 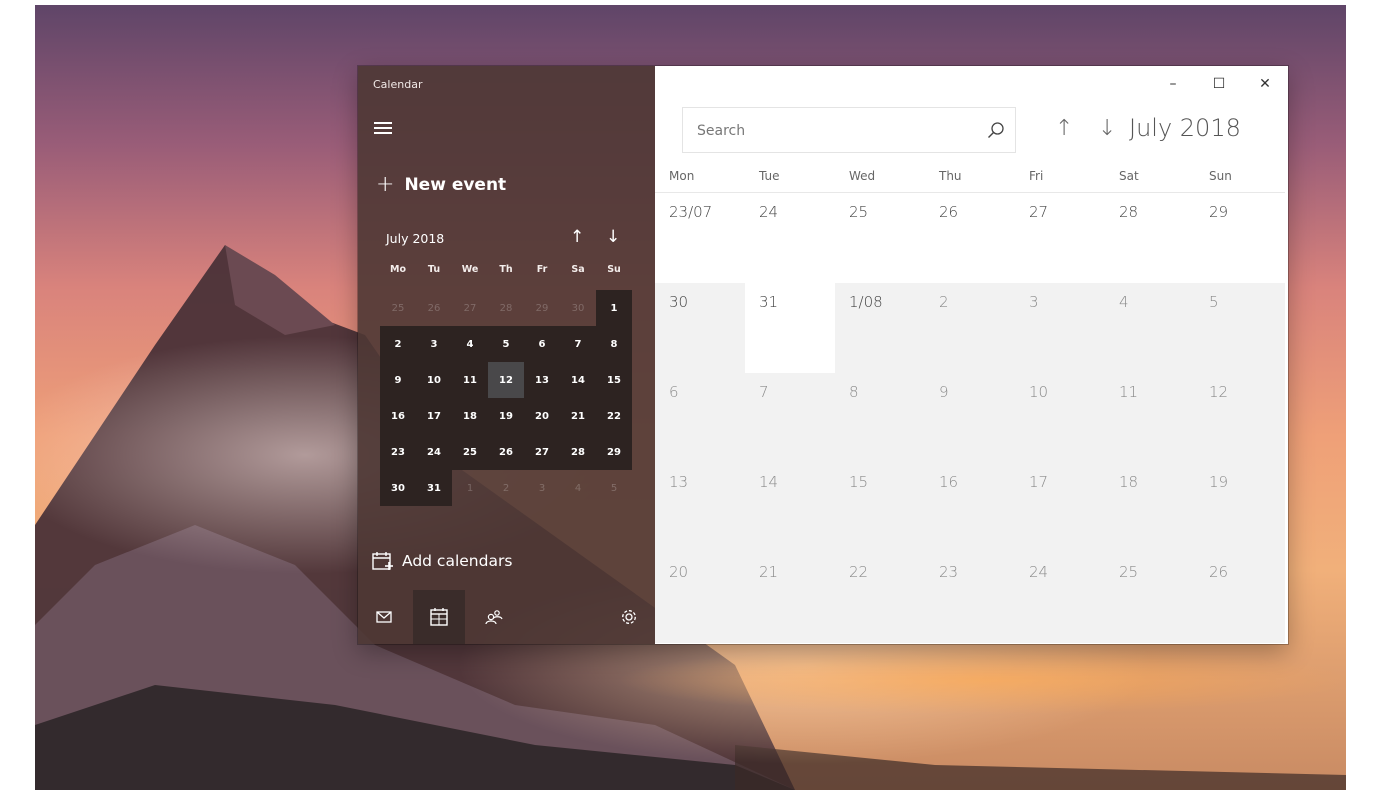 What do you see at coordinates (1064, 128) in the screenshot?
I see `prev-month-button: ↑` at bounding box center [1064, 128].